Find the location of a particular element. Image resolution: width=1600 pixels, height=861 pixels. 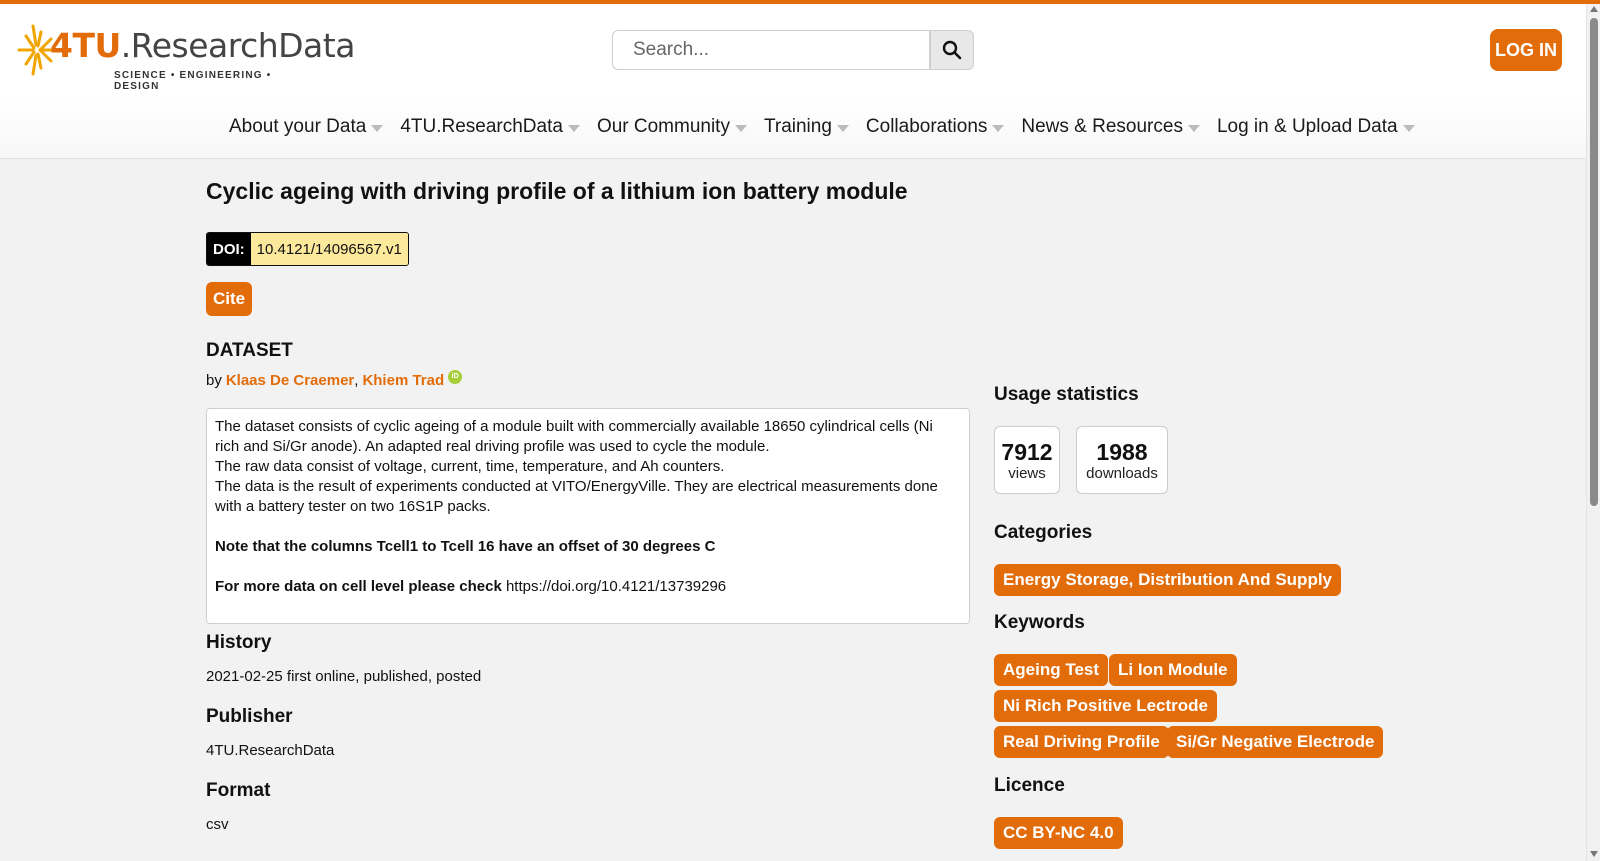

keyword-tag: Ni Rich Positive Lectrode is located at coordinates (1105, 706).